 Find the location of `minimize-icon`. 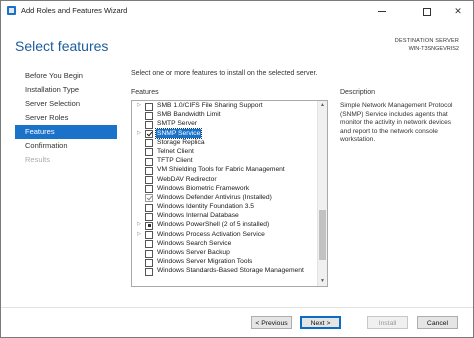

minimize-icon is located at coordinates (382, 12).